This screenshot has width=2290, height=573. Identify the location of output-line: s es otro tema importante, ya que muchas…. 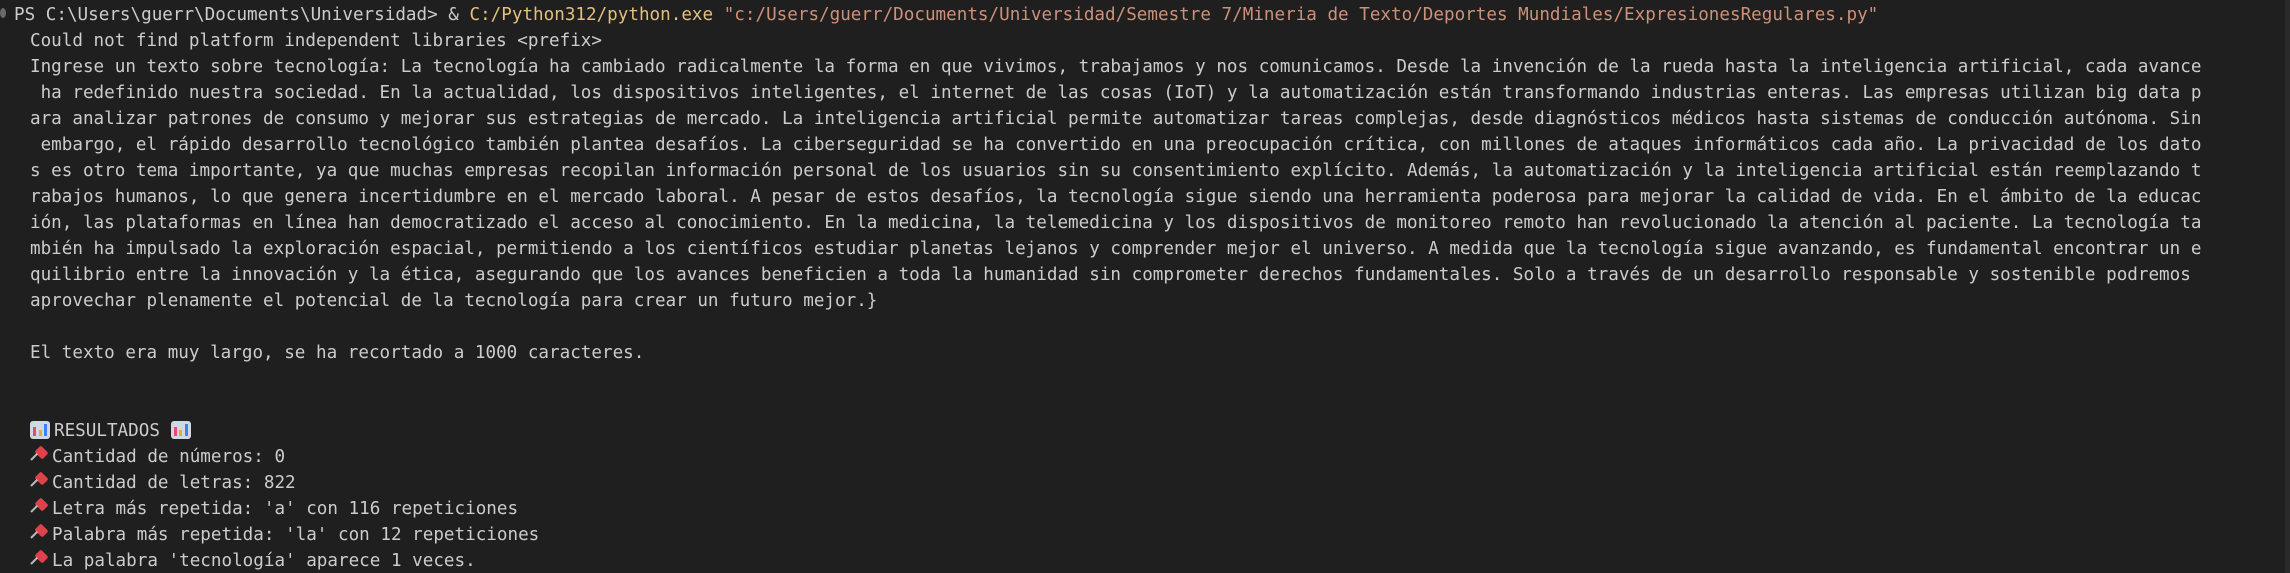
(1116, 171).